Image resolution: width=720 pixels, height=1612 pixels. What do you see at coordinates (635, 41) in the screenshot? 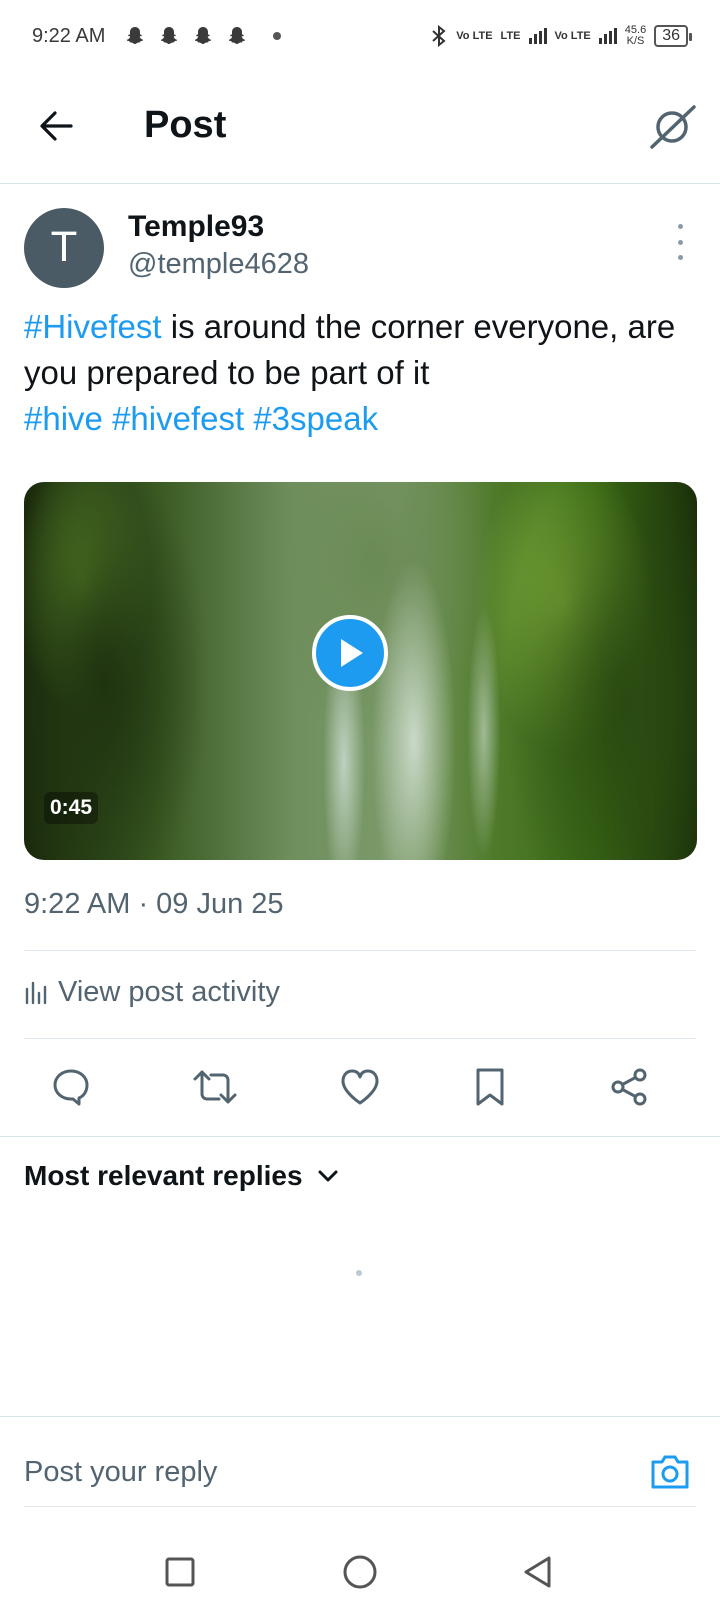
I see `speed-unit: K/S` at bounding box center [635, 41].